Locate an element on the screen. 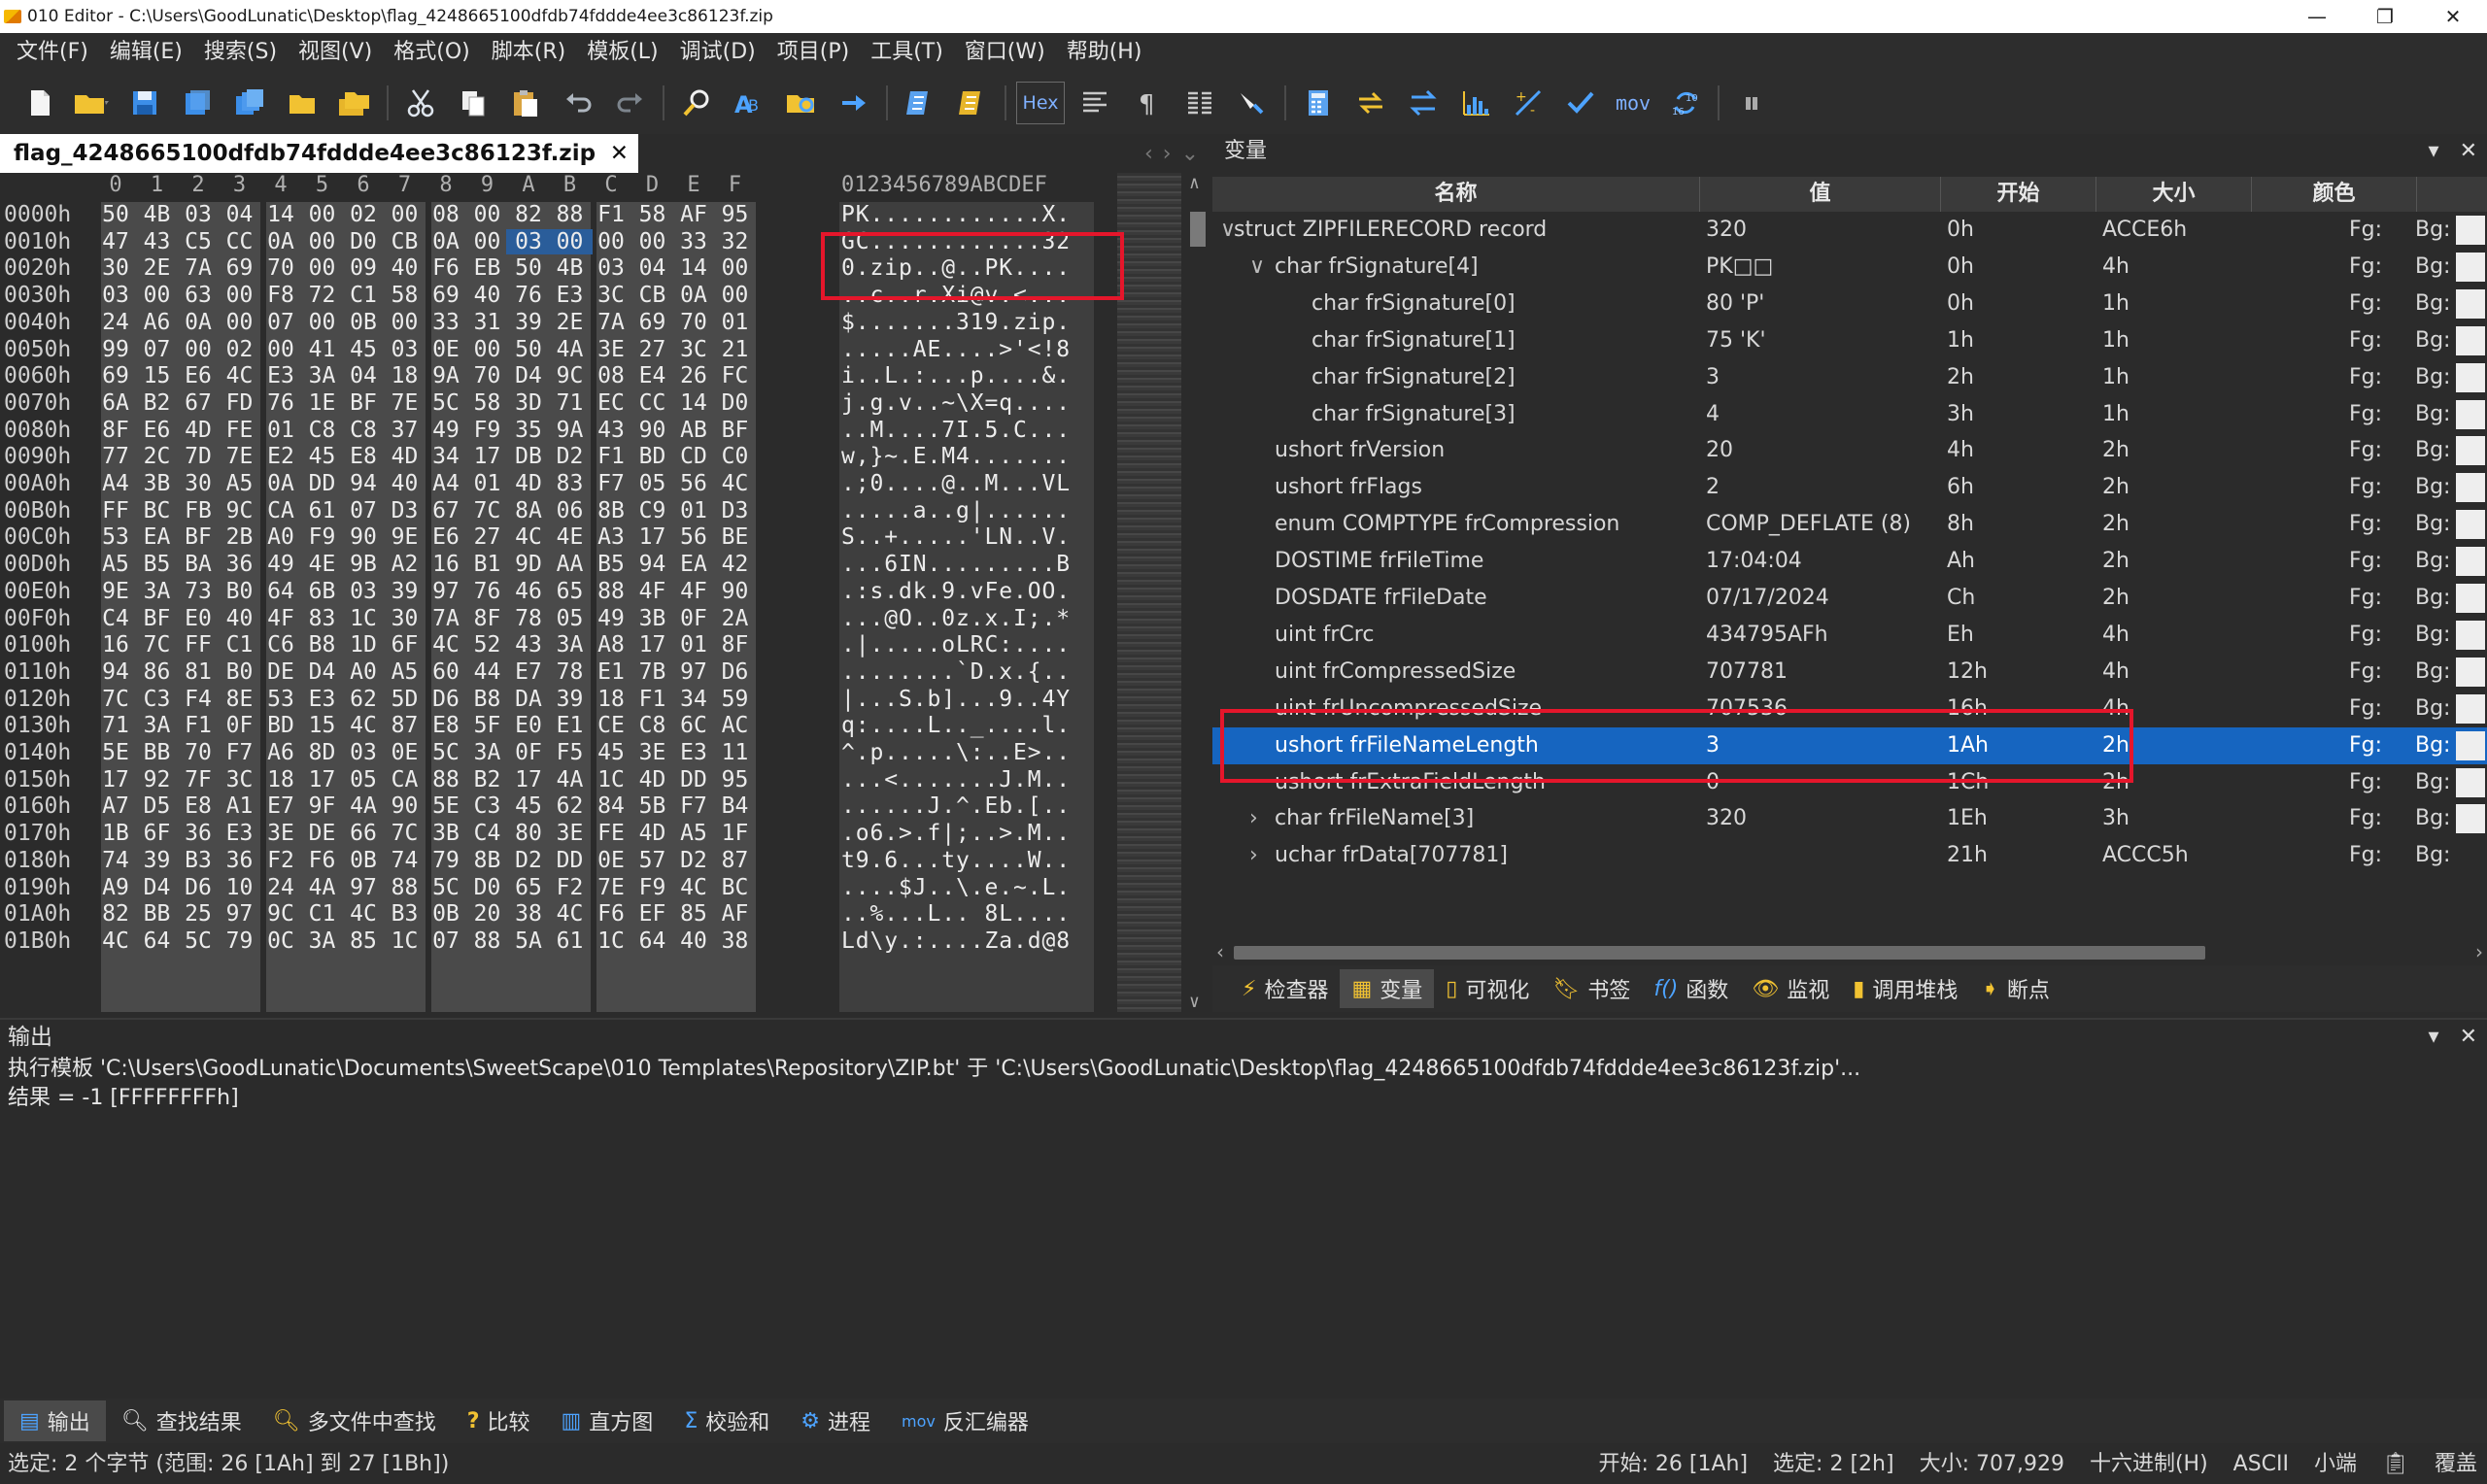 The height and width of the screenshot is (1484, 2487). maximize-button: ❐ is located at coordinates (2385, 16).